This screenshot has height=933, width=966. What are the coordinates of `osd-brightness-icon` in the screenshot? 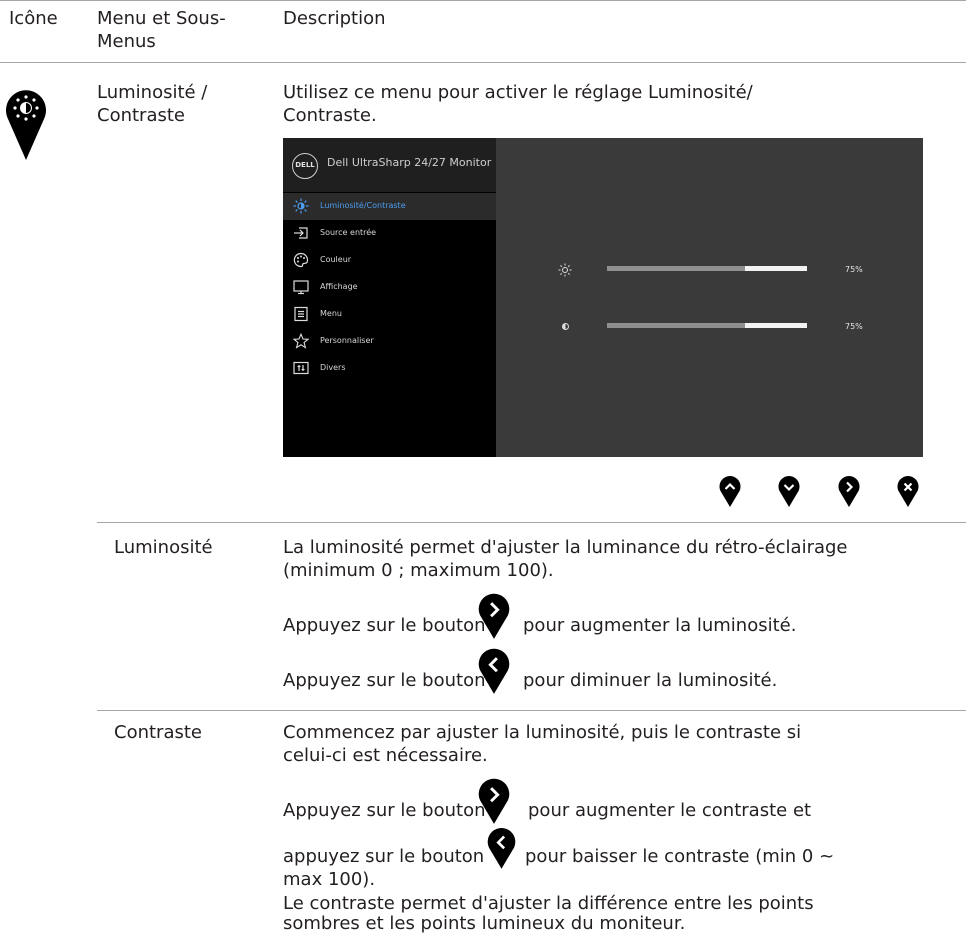 It's located at (565, 270).